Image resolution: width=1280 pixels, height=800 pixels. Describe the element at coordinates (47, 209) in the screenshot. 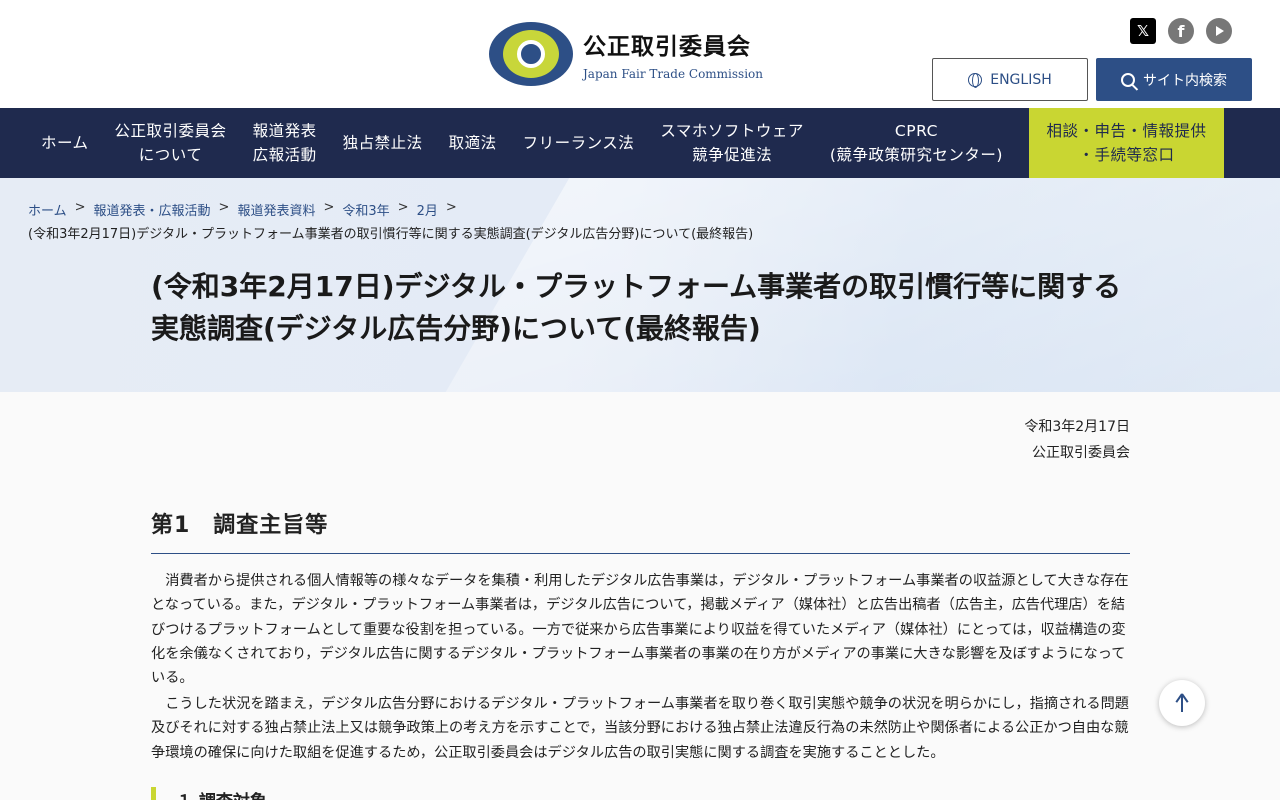

I see `breadcrumb-home: ホーム` at that location.